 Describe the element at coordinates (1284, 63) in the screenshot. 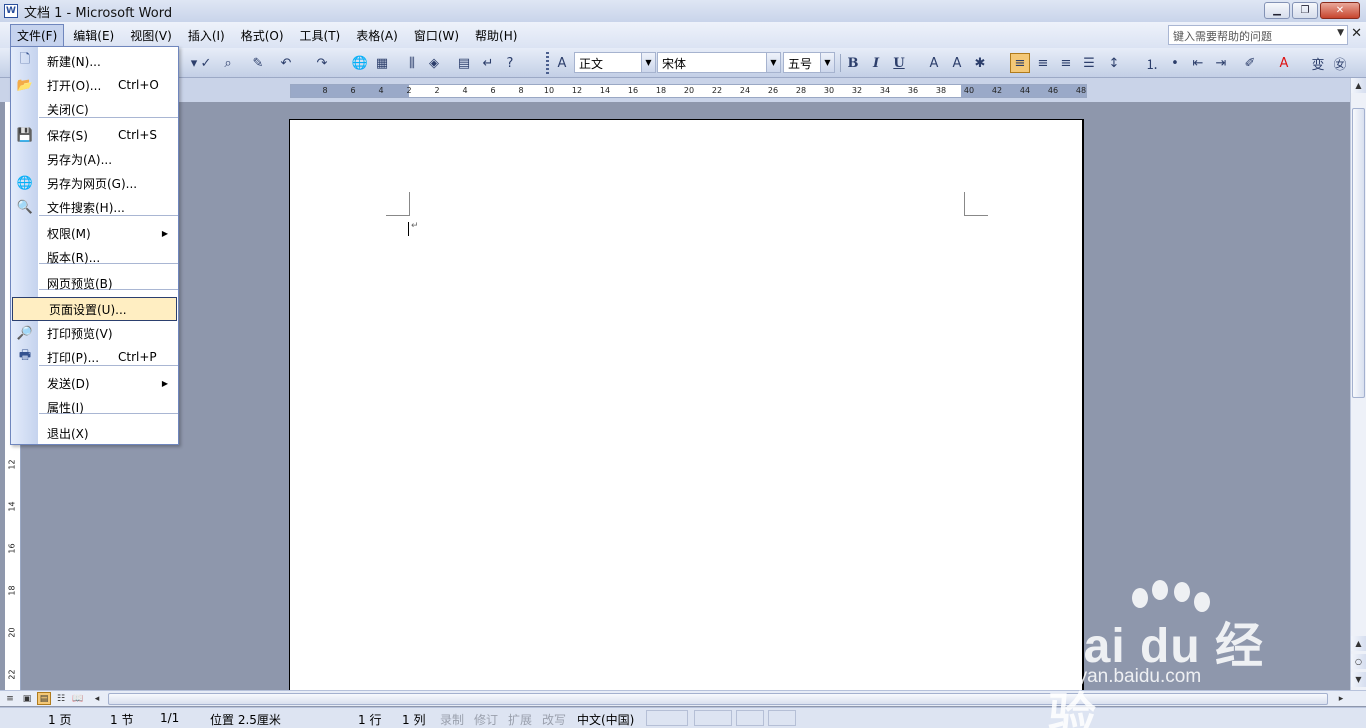

I see `font-color-icon: A` at that location.